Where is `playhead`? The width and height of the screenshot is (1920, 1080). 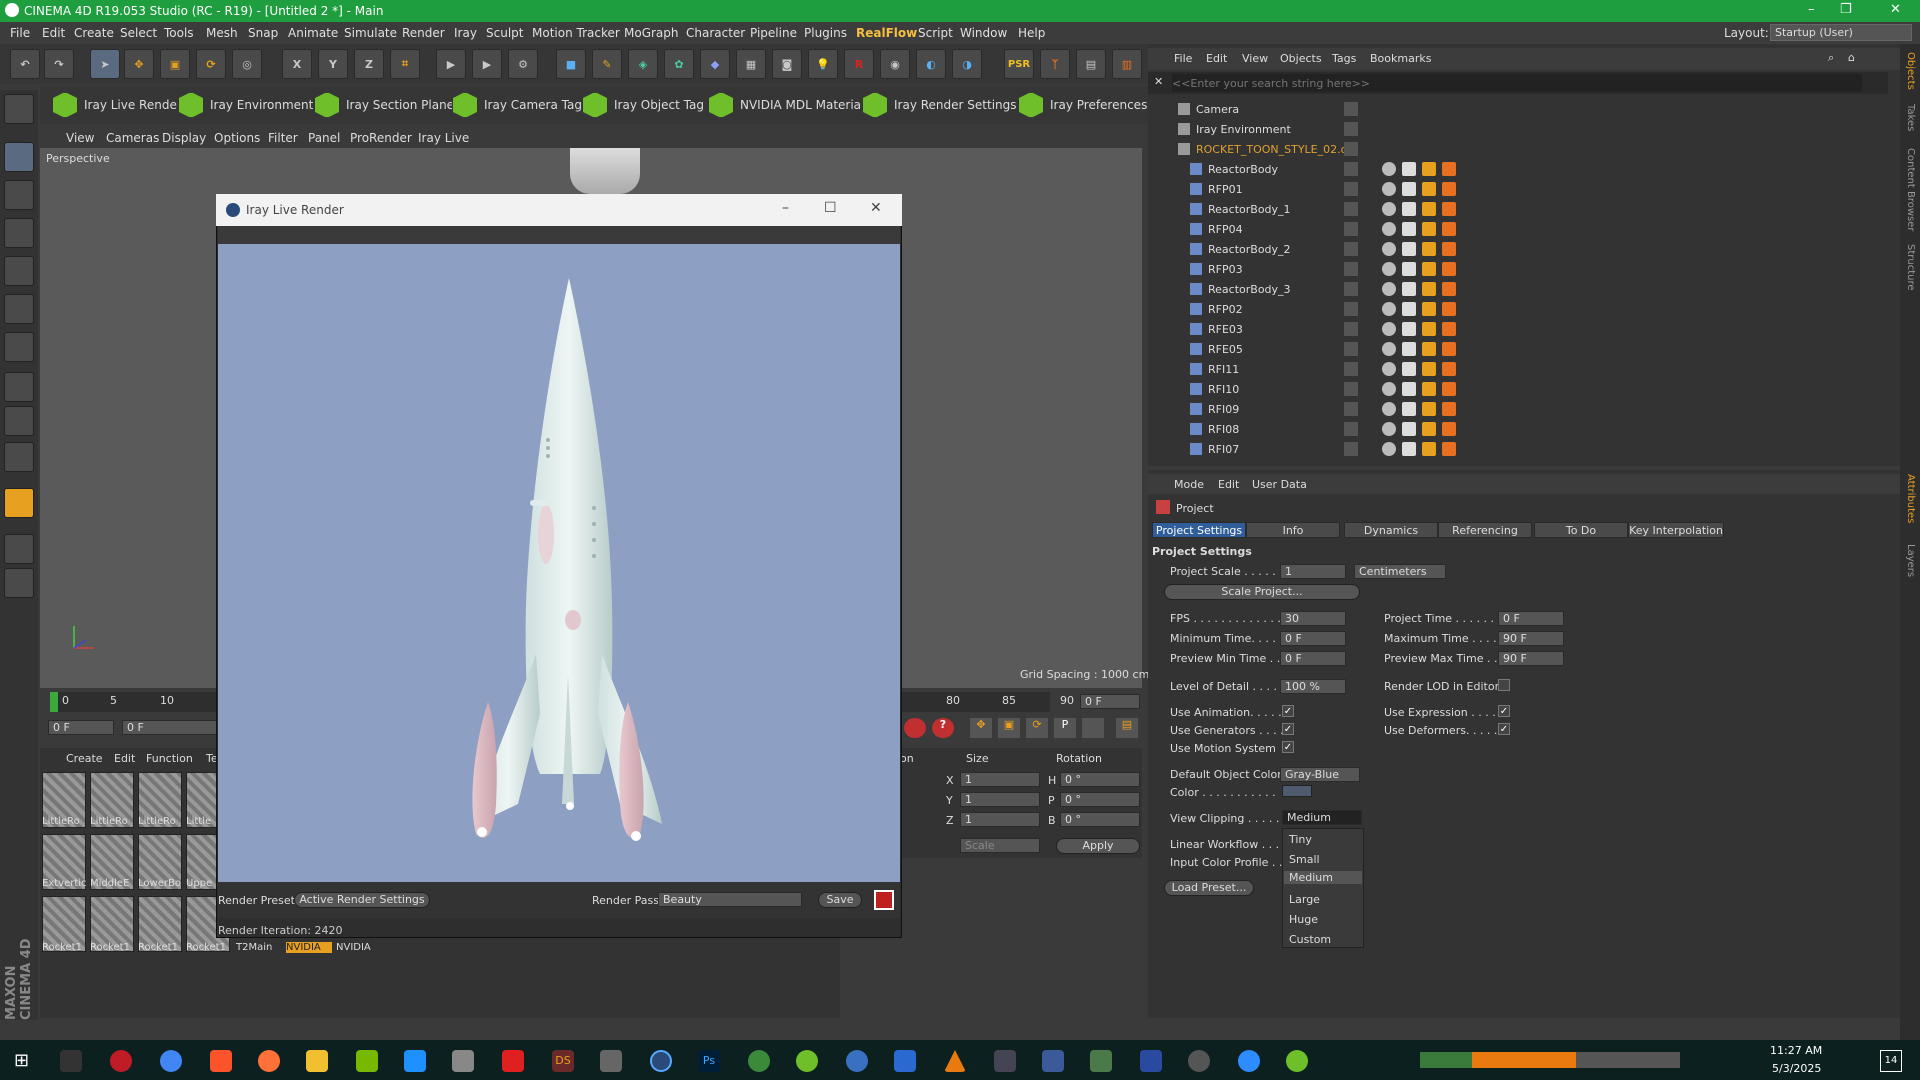 playhead is located at coordinates (54, 702).